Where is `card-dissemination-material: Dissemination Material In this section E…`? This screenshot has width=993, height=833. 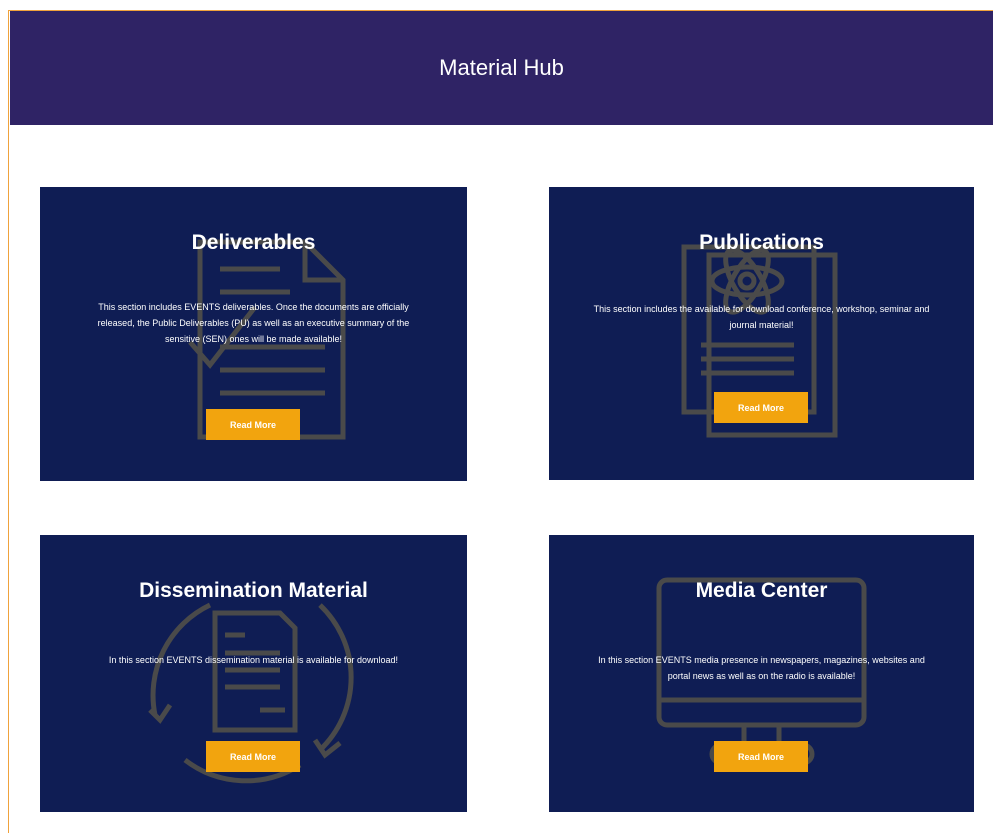 card-dissemination-material: Dissemination Material In this section E… is located at coordinates (253, 673).